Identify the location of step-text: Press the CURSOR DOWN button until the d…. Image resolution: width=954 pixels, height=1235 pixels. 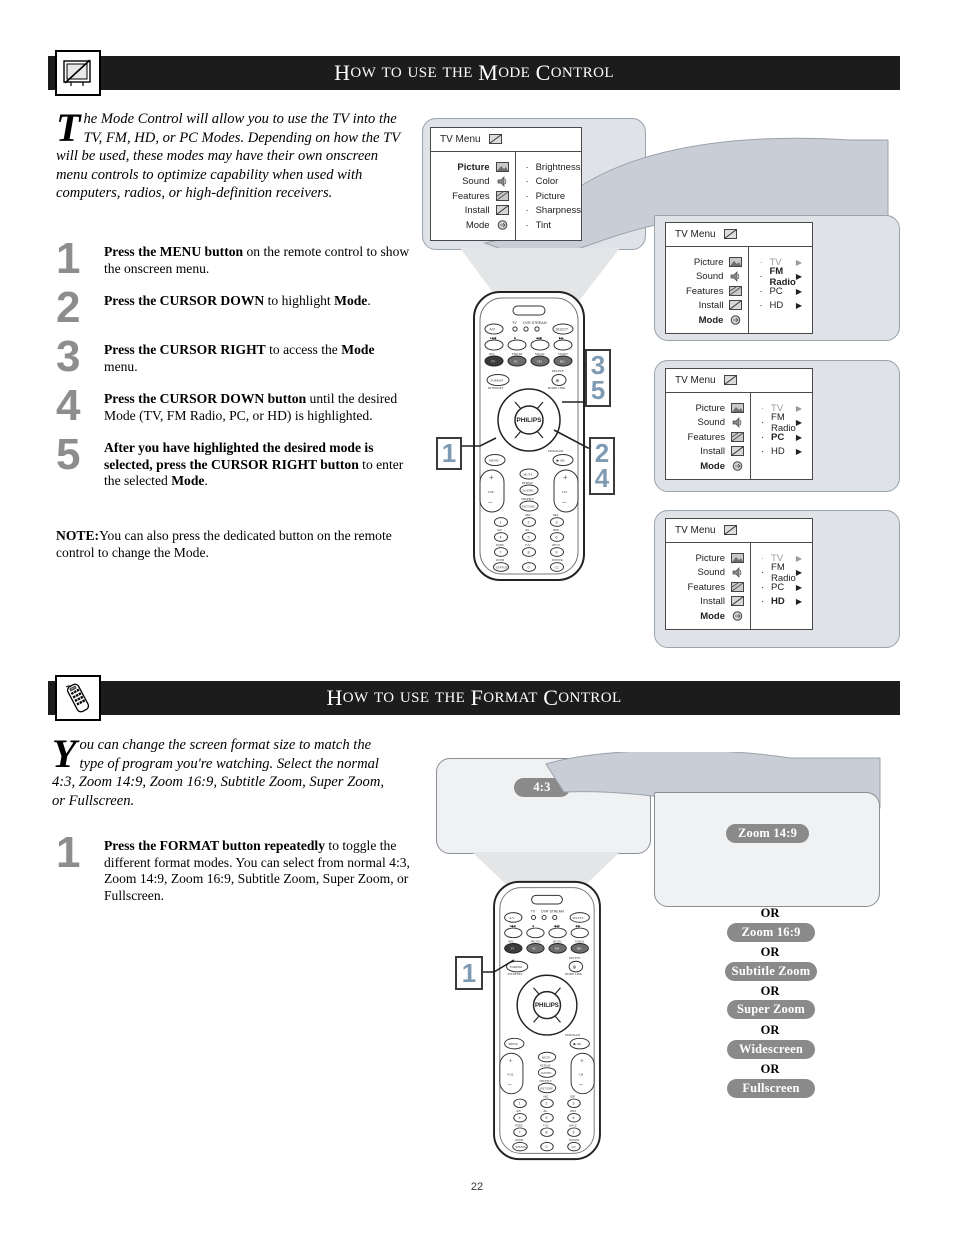
(251, 407).